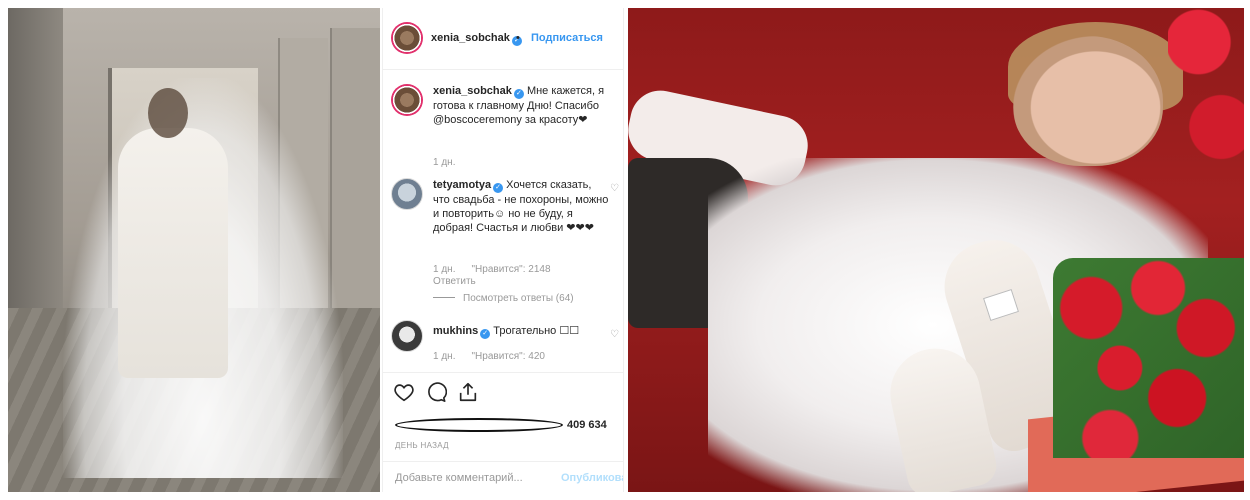 Image resolution: width=1250 pixels, height=500 pixels. I want to click on redacted-likes-names, so click(479, 425).